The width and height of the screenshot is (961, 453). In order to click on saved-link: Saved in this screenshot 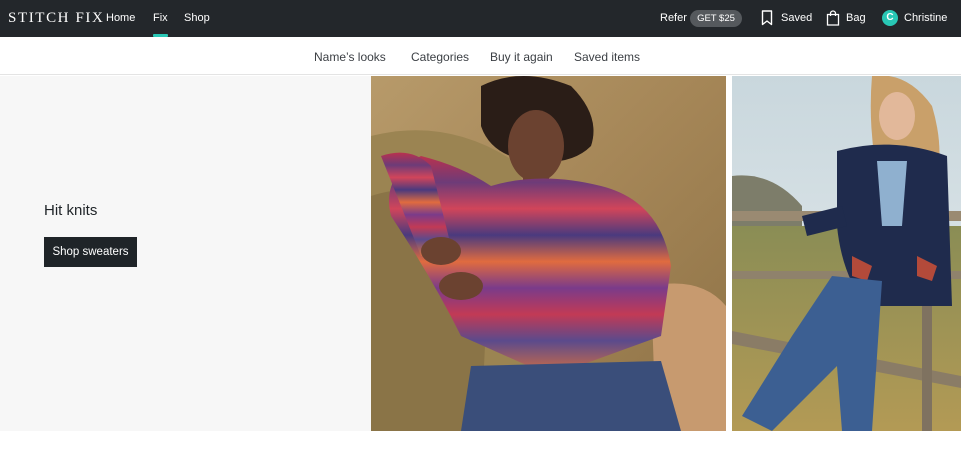, I will do `click(796, 18)`.